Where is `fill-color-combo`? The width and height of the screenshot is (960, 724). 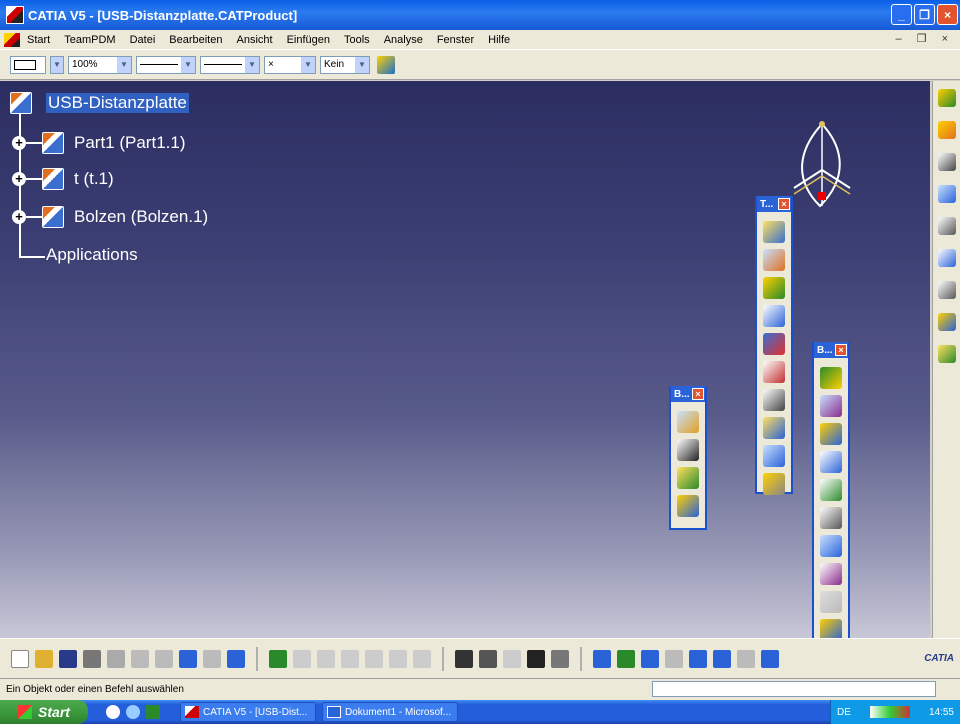 fill-color-combo is located at coordinates (28, 64).